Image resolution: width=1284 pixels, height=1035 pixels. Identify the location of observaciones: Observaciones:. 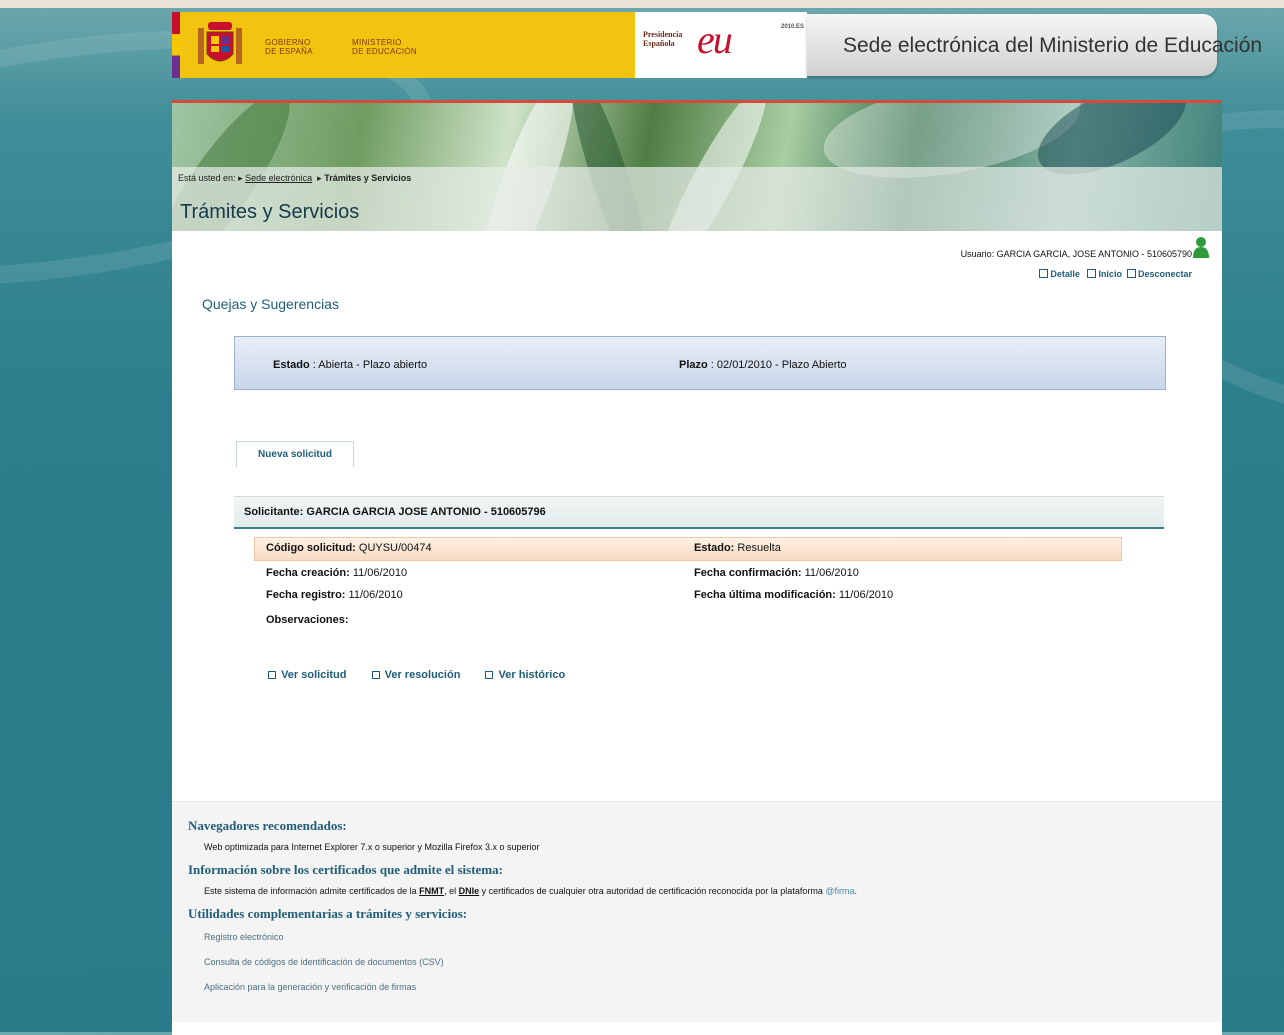
(307, 620).